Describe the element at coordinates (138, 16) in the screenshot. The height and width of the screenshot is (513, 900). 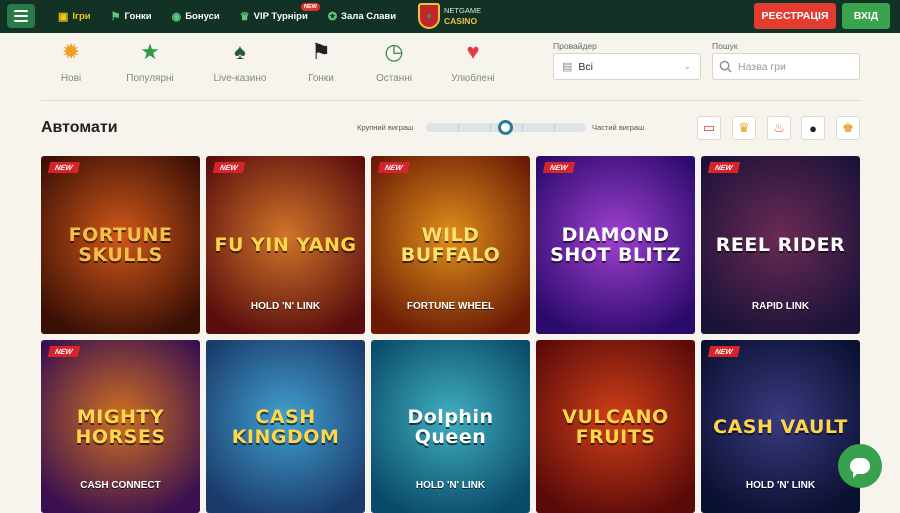
I see `nav-label: Гонки` at that location.